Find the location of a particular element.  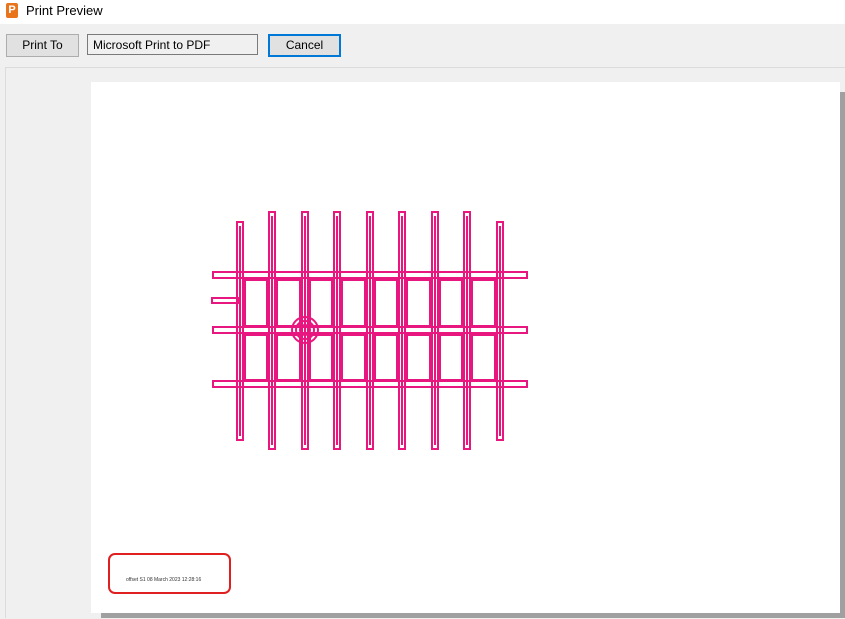

drawing-preview is located at coordinates (369, 330).